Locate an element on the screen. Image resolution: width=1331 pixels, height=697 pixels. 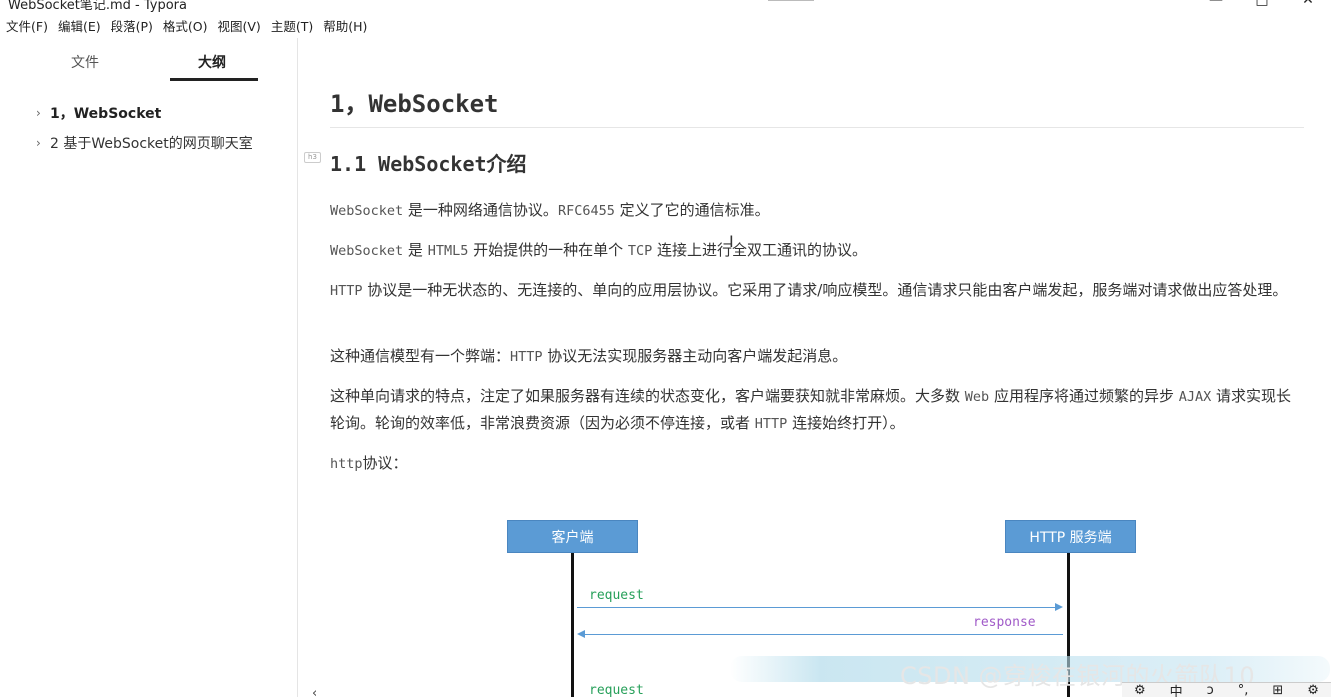
text-cursor-icon: I is located at coordinates (731, 241).